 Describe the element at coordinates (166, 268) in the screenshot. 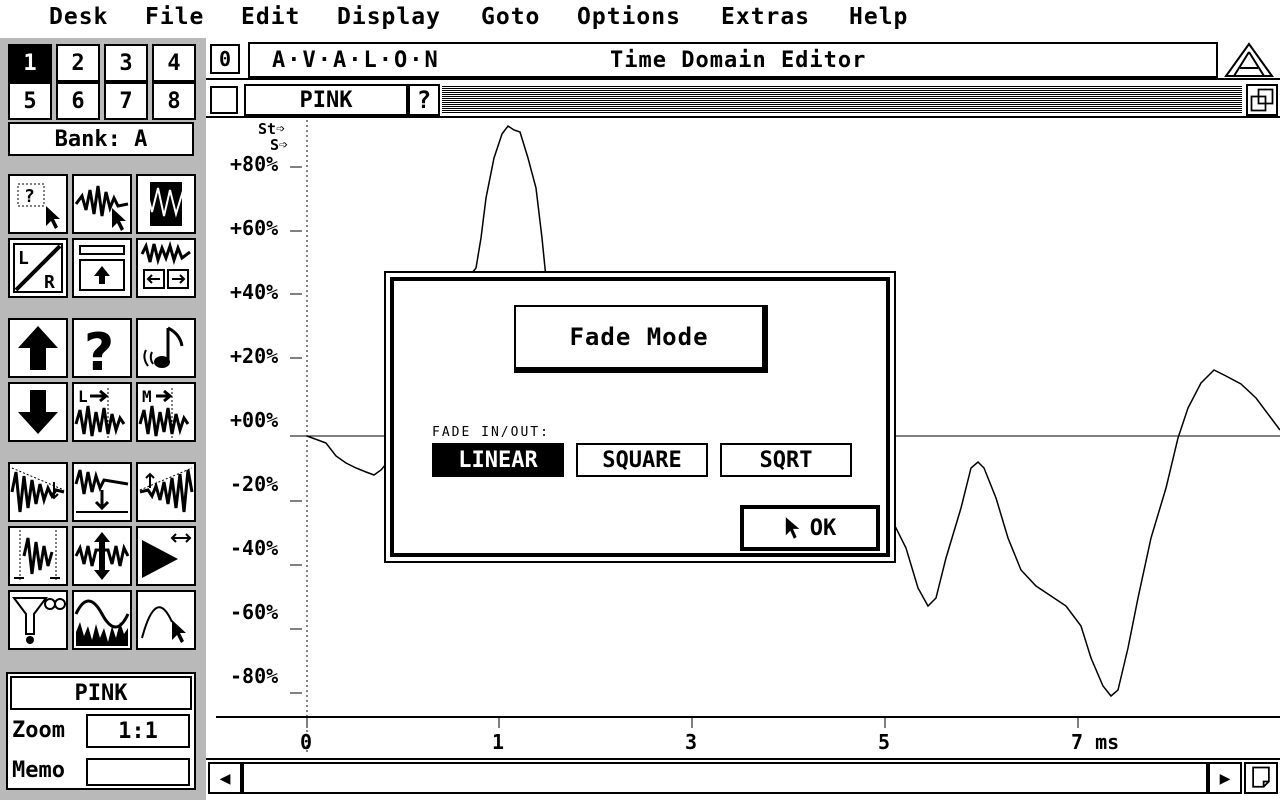

I see `stretch-icon` at that location.